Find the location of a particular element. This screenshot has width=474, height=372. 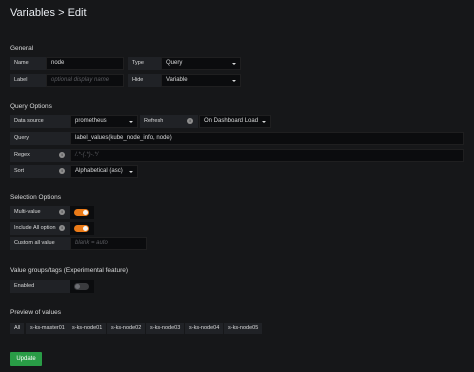

custom-all-label: Custom all value is located at coordinates (40, 243).